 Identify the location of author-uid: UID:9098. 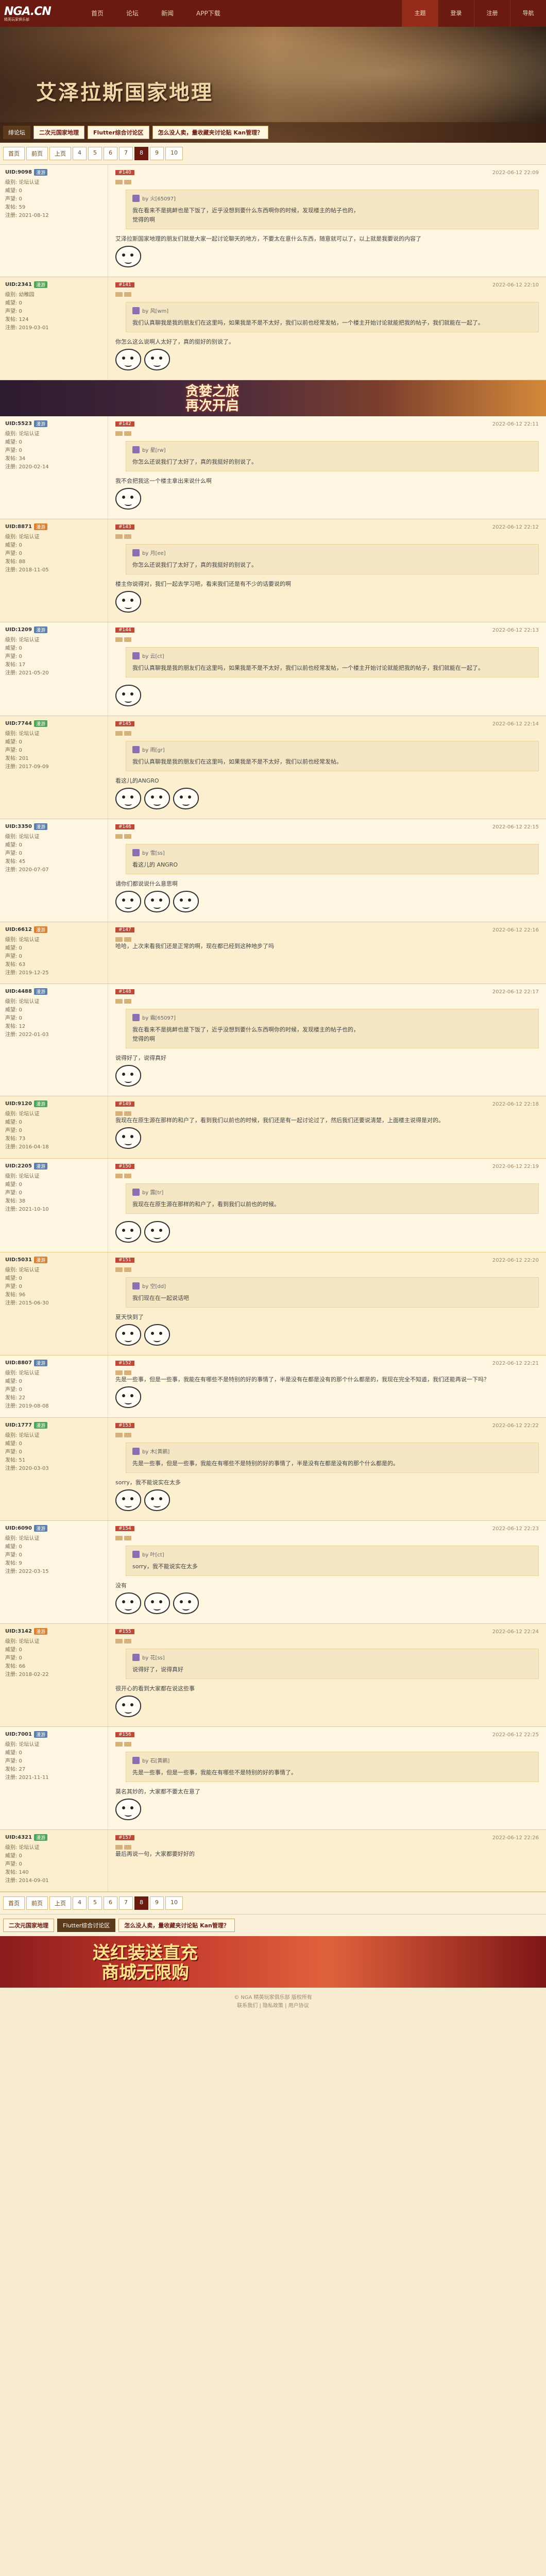
(18, 172).